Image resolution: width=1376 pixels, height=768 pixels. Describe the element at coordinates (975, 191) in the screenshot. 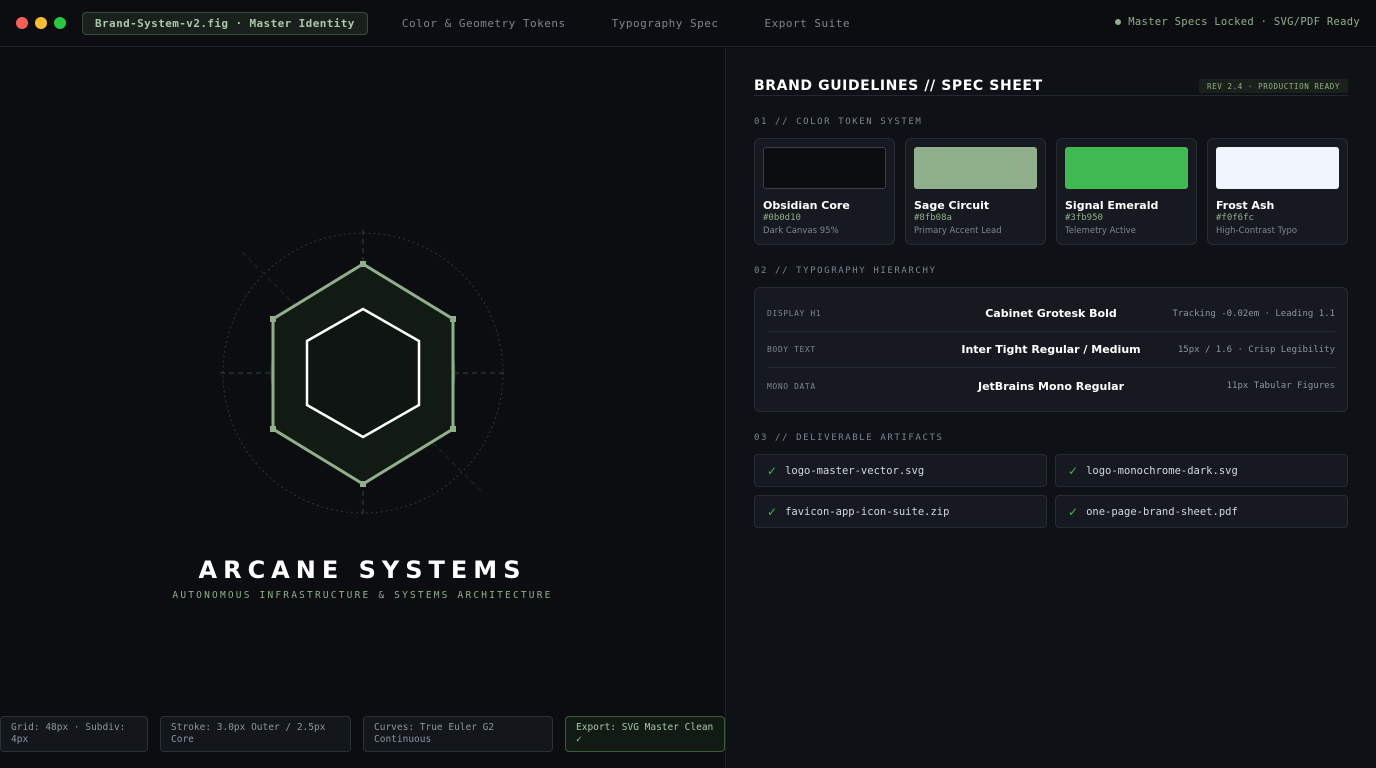

I see `color-swatch-card: Sage Circuit #8fb08a Primary Accent Lead` at that location.